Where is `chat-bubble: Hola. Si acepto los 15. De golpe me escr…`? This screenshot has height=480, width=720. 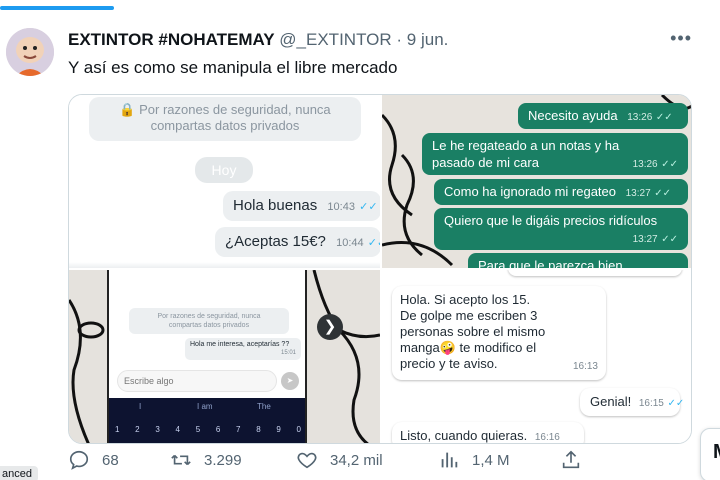
chat-bubble: Hola. Si acepto los 15. De golpe me escr… is located at coordinates (499, 333).